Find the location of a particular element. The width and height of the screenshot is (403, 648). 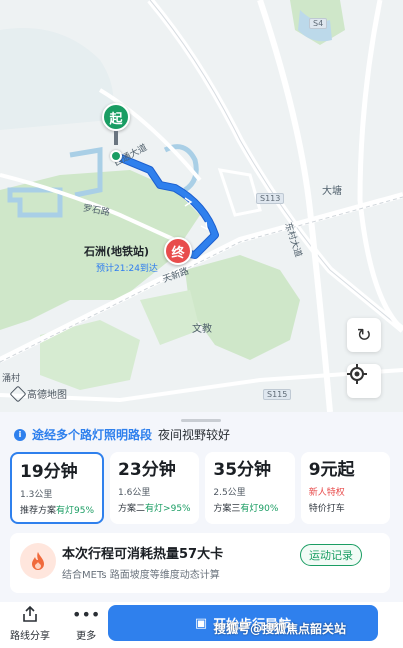

start-marker-stem is located at coordinates (116, 138).